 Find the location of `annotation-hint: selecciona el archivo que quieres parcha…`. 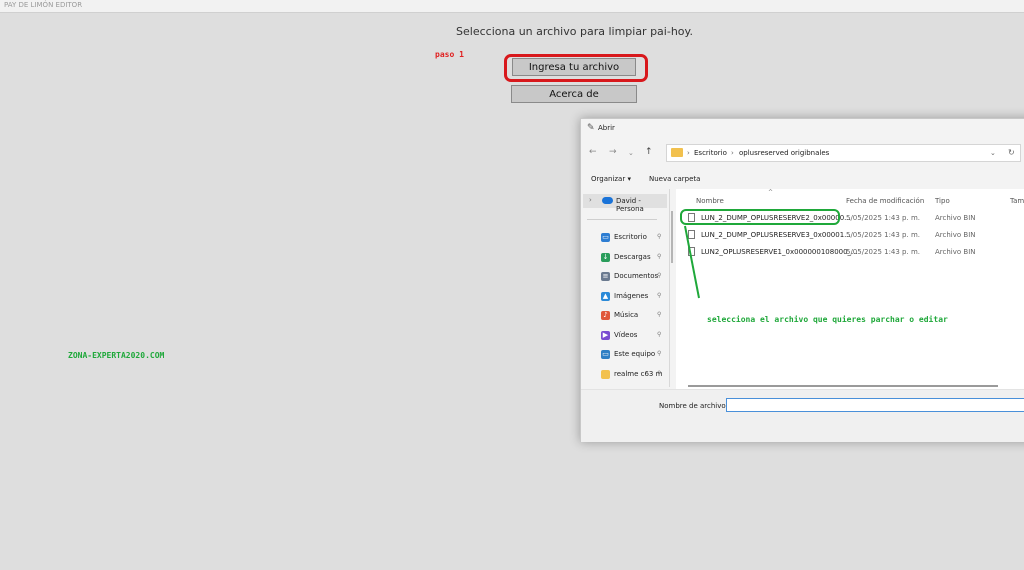

annotation-hint: selecciona el archivo que quieres parcha… is located at coordinates (827, 319).